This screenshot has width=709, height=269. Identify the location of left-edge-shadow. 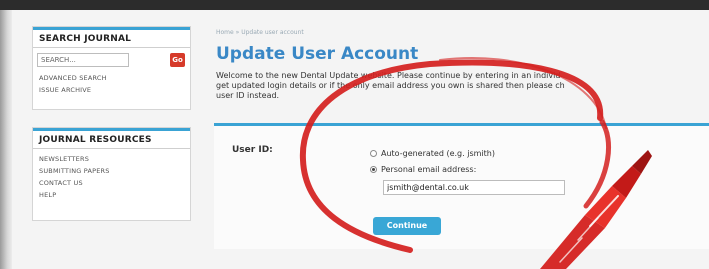
(6, 139).